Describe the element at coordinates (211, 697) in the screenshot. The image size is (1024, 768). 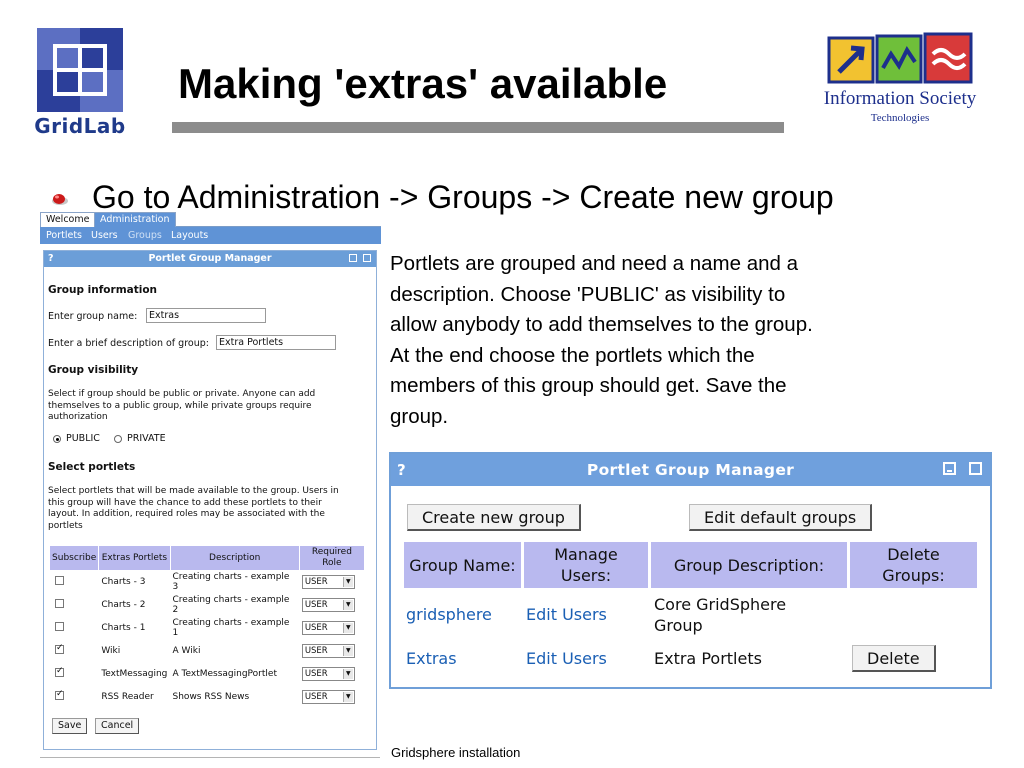
I see `portlet-desc: Shows RSS News` at that location.